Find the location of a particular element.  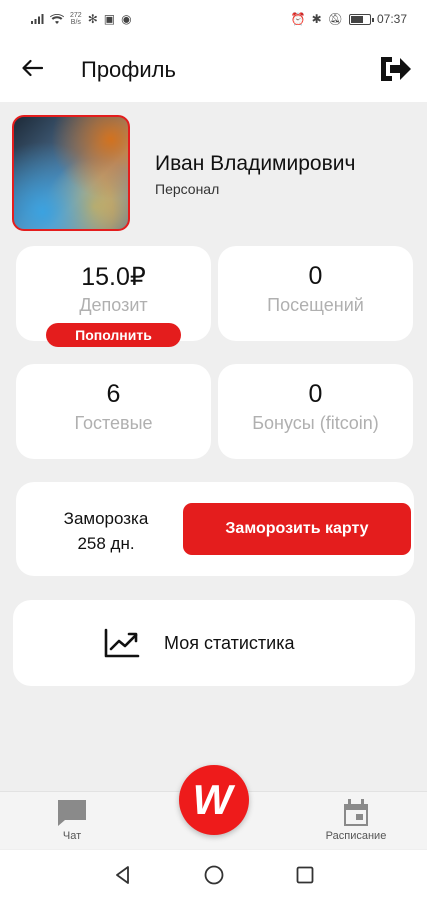

wifi-icon is located at coordinates (57, 18).